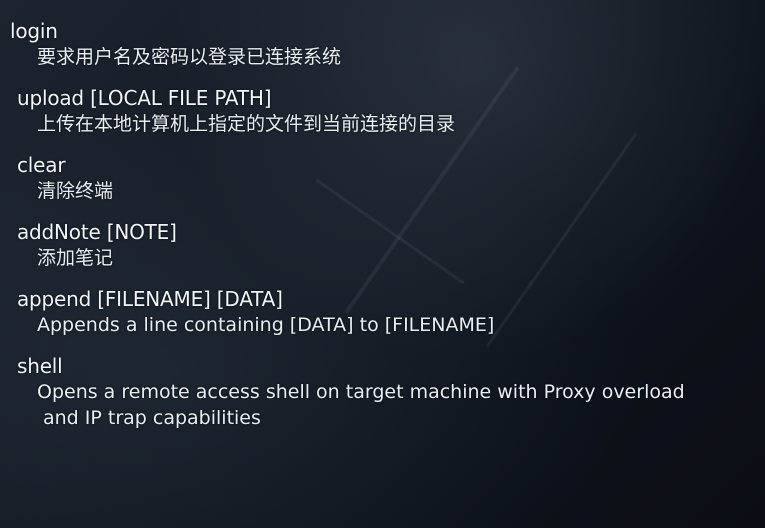  Describe the element at coordinates (34, 31) in the screenshot. I see `command-name: login` at that location.